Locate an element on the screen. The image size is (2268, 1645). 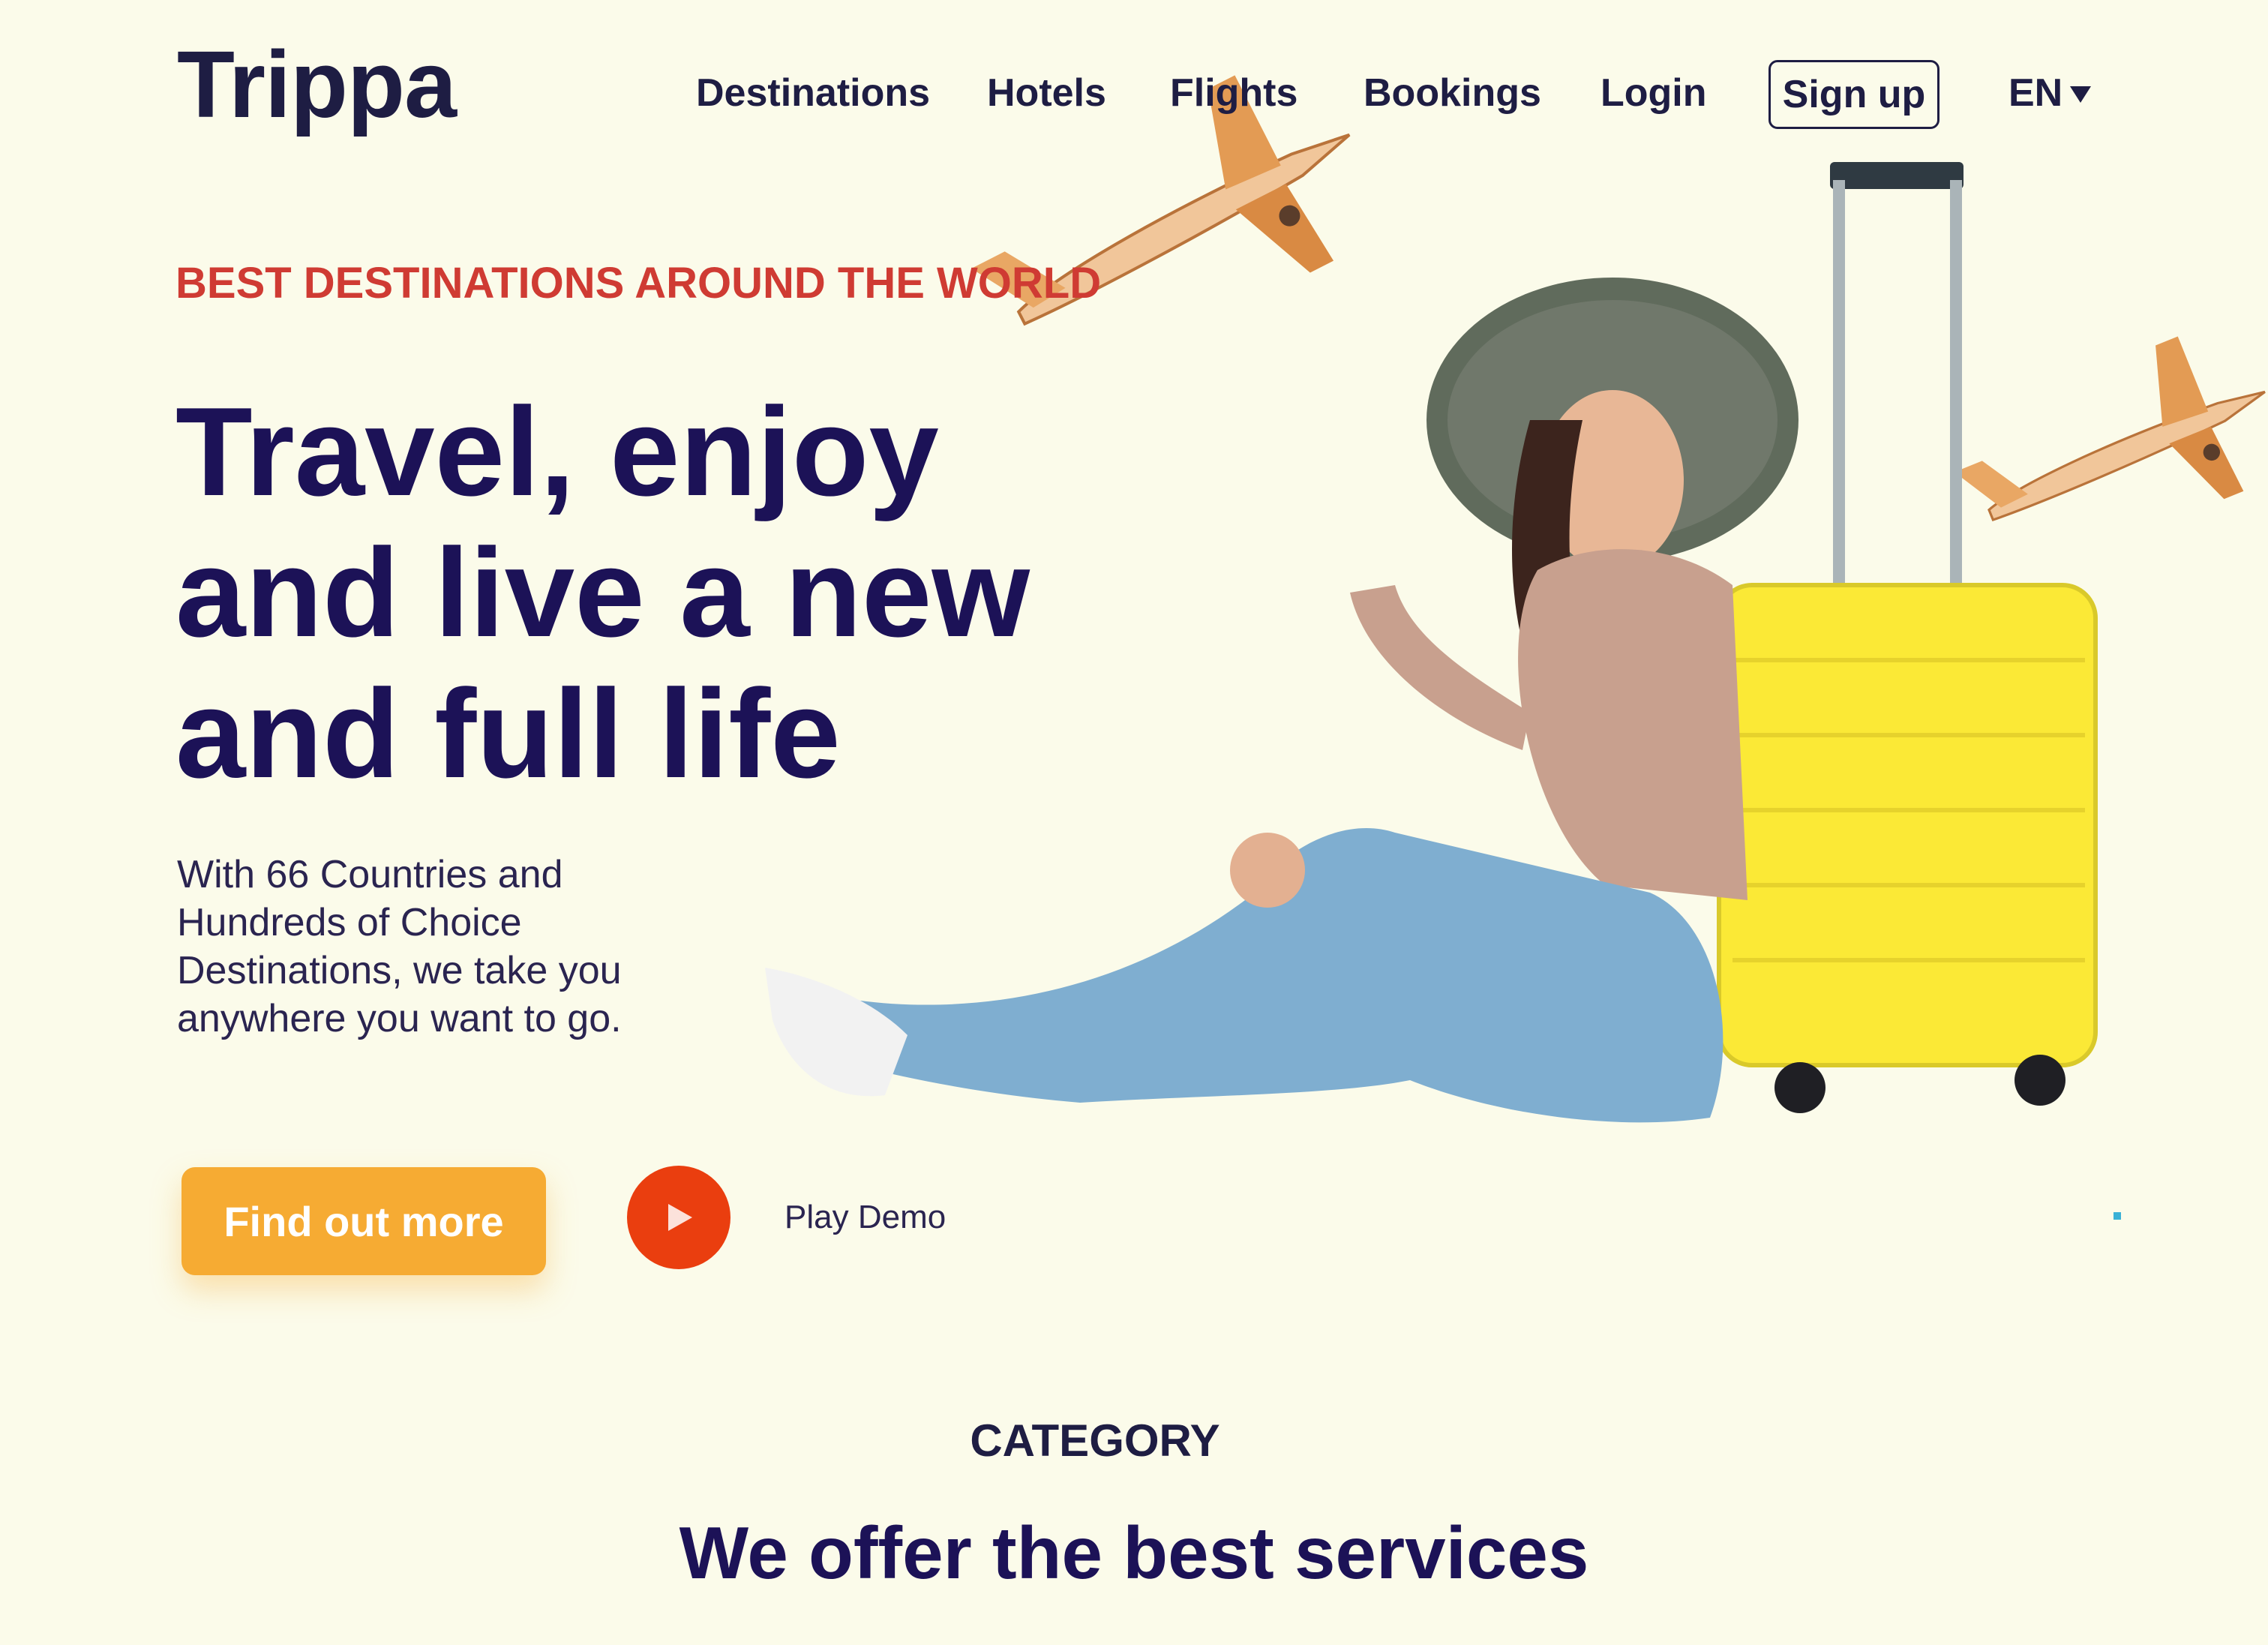
decorative-dot is located at coordinates (2117, 1216).